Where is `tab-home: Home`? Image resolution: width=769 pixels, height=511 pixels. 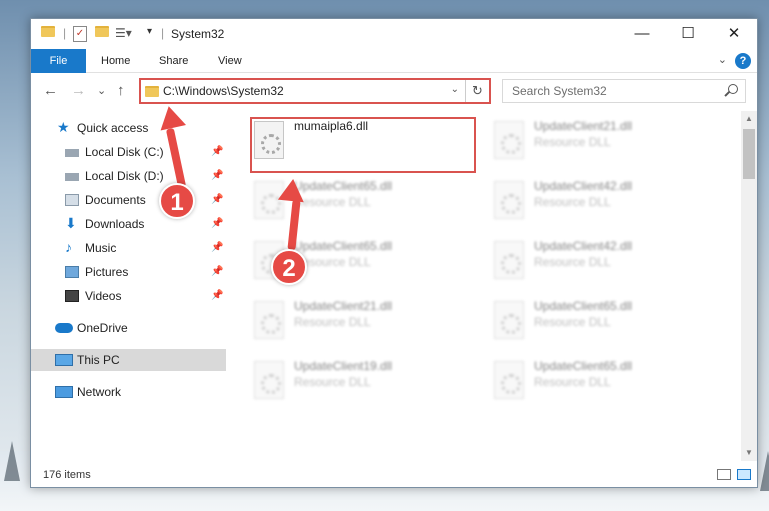
tab-home: Home is located at coordinates (115, 61).